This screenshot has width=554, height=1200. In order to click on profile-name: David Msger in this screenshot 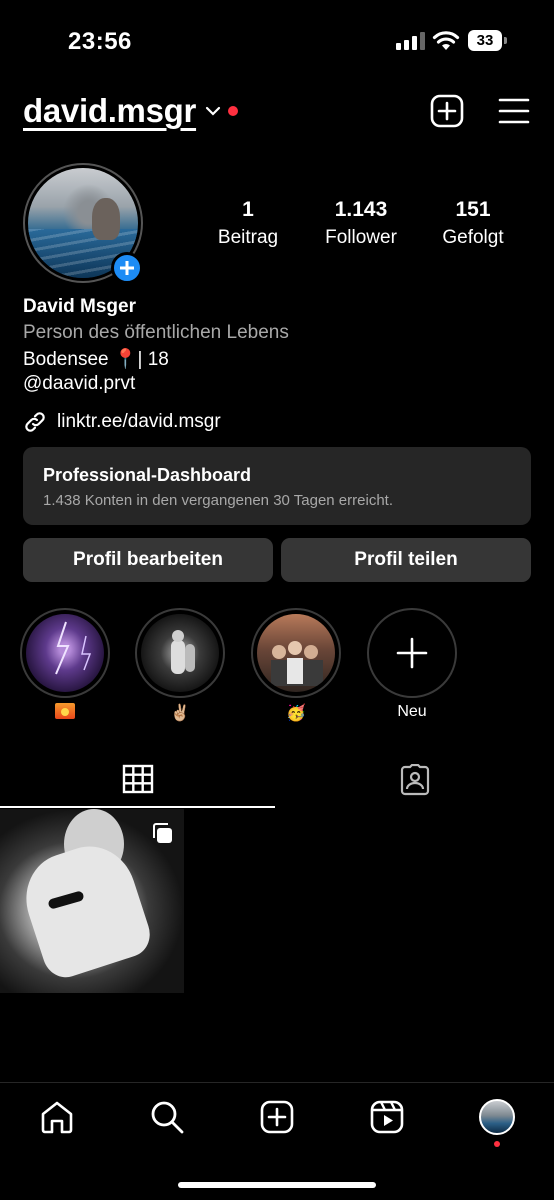, I will do `click(79, 306)`.